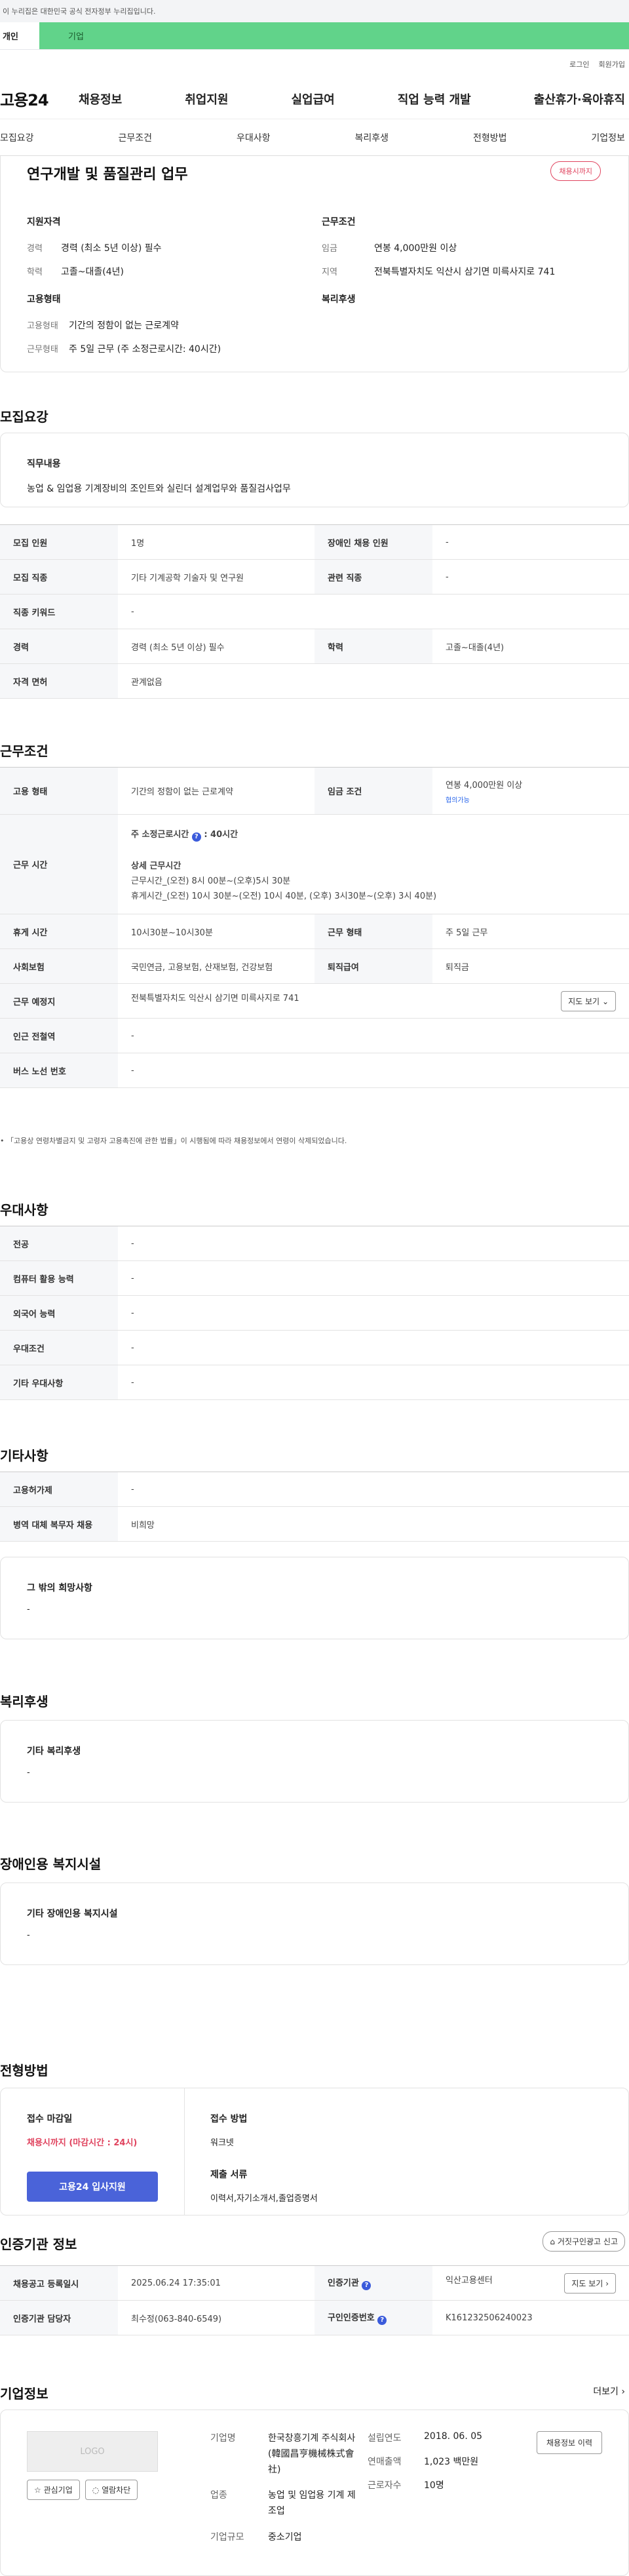  I want to click on cell-value: 기타 기계공학 기술자 및 연구원, so click(216, 577).